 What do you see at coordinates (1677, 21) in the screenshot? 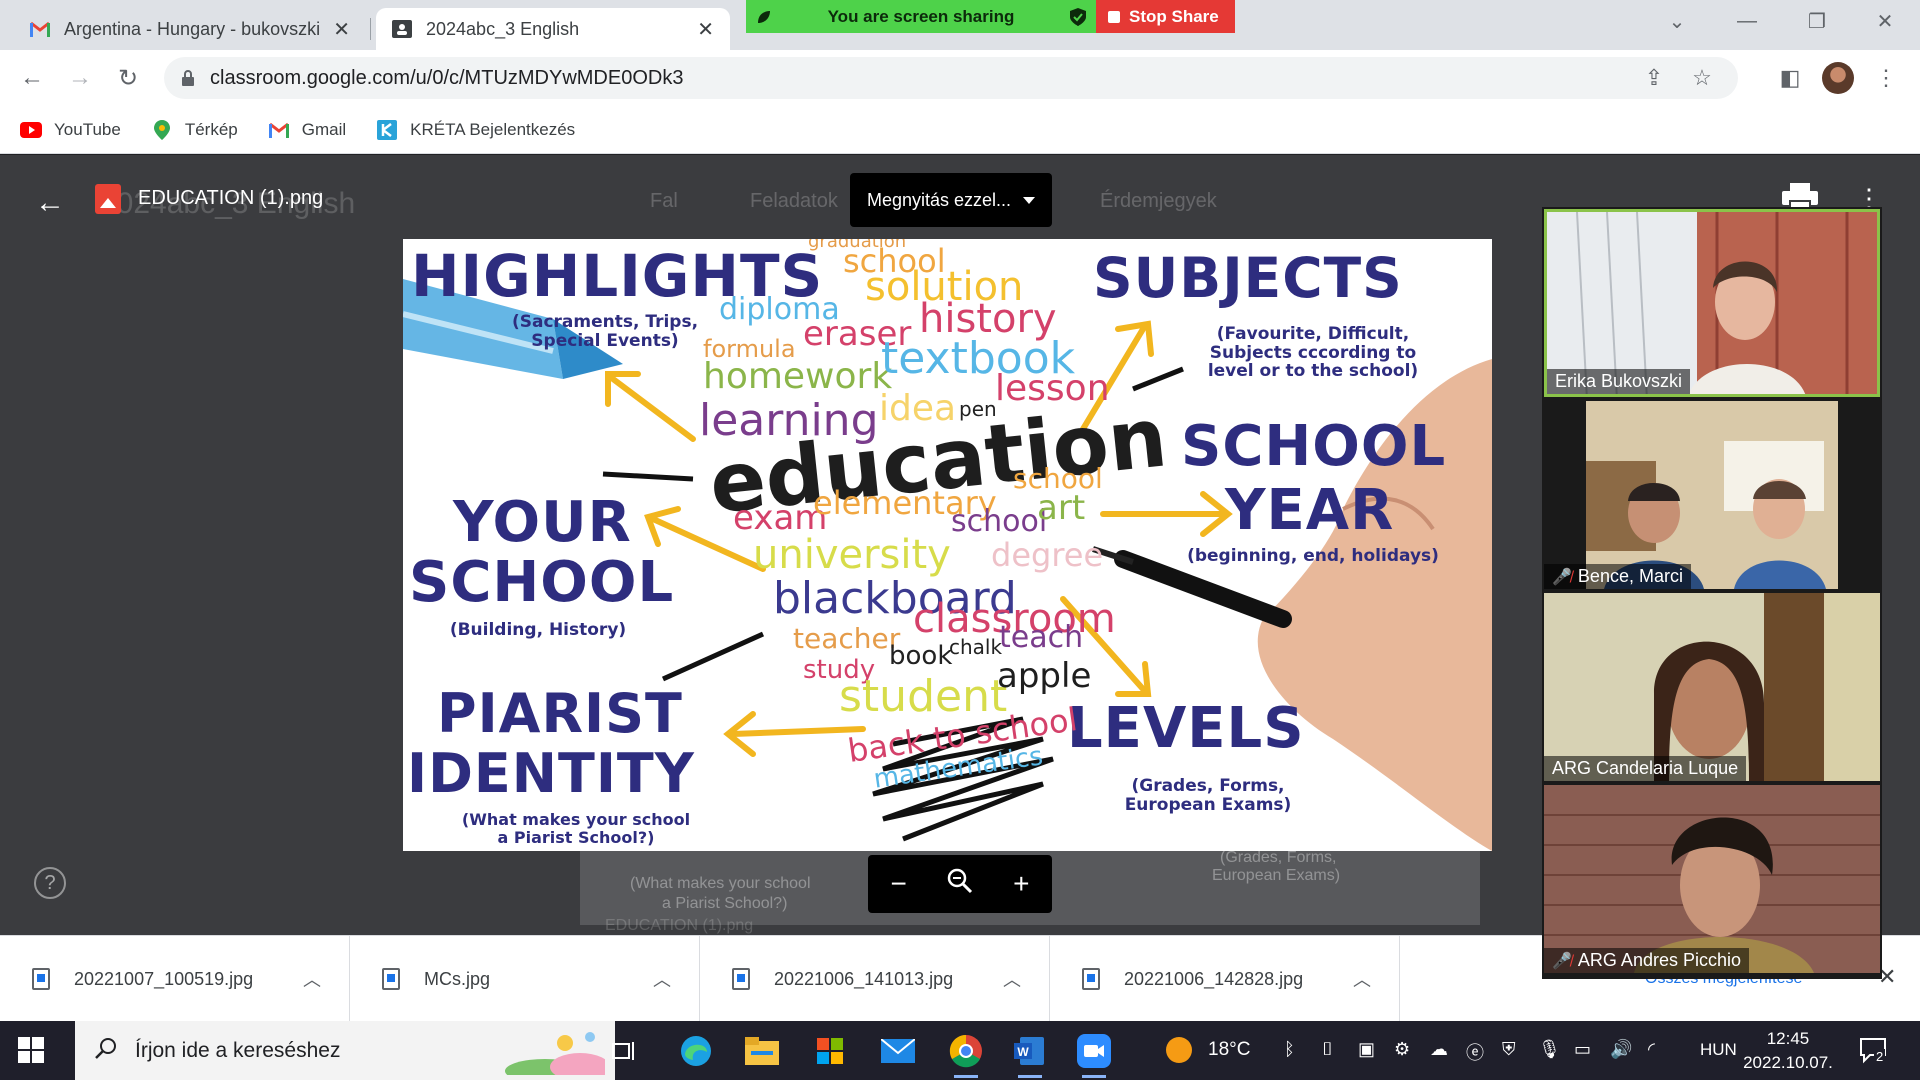
I see `tab-search-chevron-icon: ⌄` at bounding box center [1677, 21].